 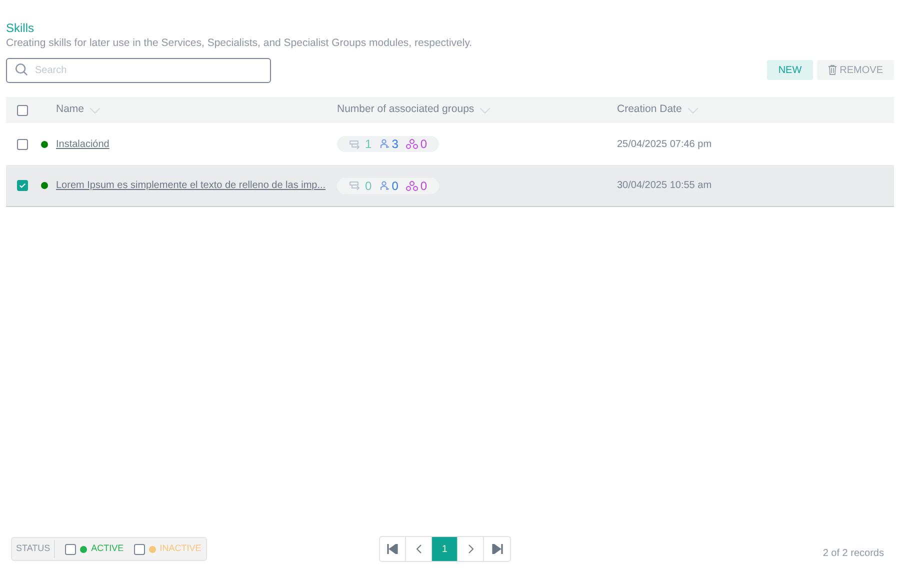 I want to click on records-count: 2 of 2 records, so click(x=853, y=553).